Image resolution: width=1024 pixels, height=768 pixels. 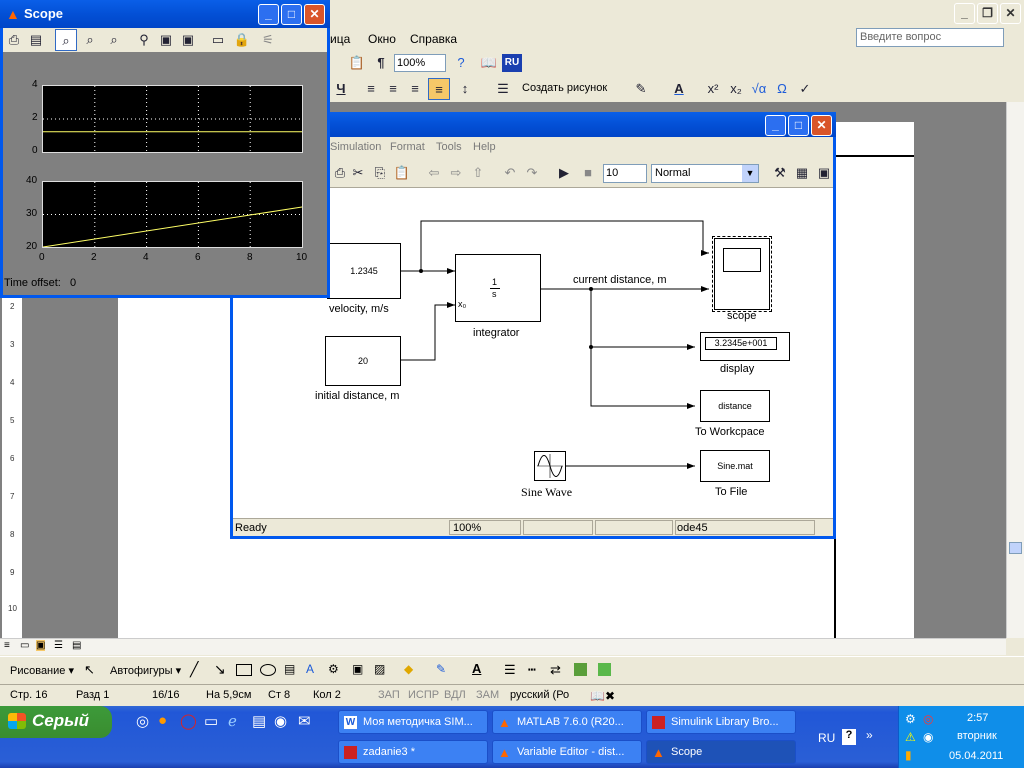 I want to click on desktop-icon: ▭, so click(x=211, y=721).